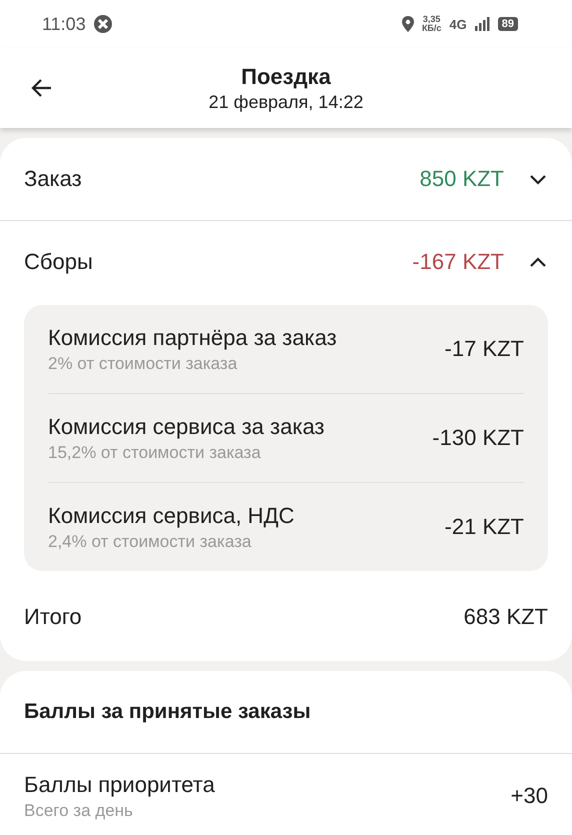 Image resolution: width=572 pixels, height=835 pixels. Describe the element at coordinates (408, 24) in the screenshot. I see `location-icon` at that location.